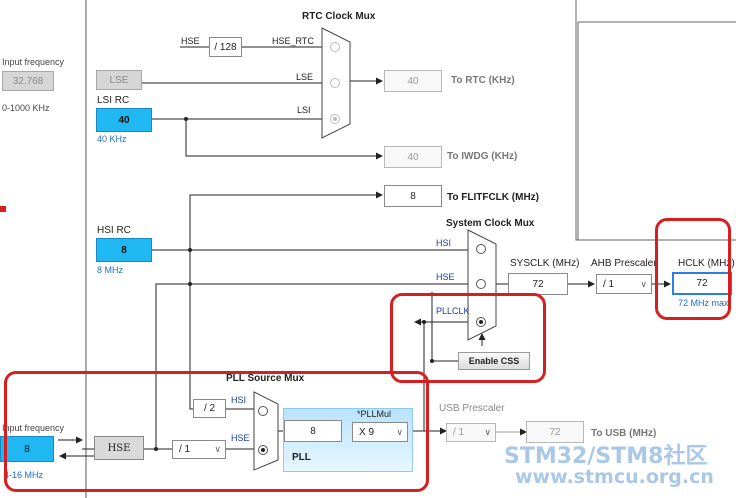  Describe the element at coordinates (614, 477) in the screenshot. I see `watermark-line2: www.stmcu.org.cn` at that location.